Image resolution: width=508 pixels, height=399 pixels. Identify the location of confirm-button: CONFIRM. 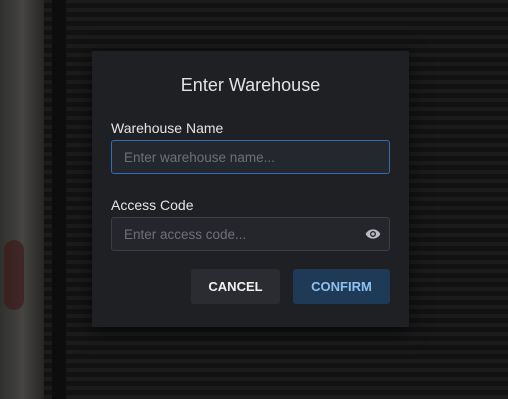
(341, 286).